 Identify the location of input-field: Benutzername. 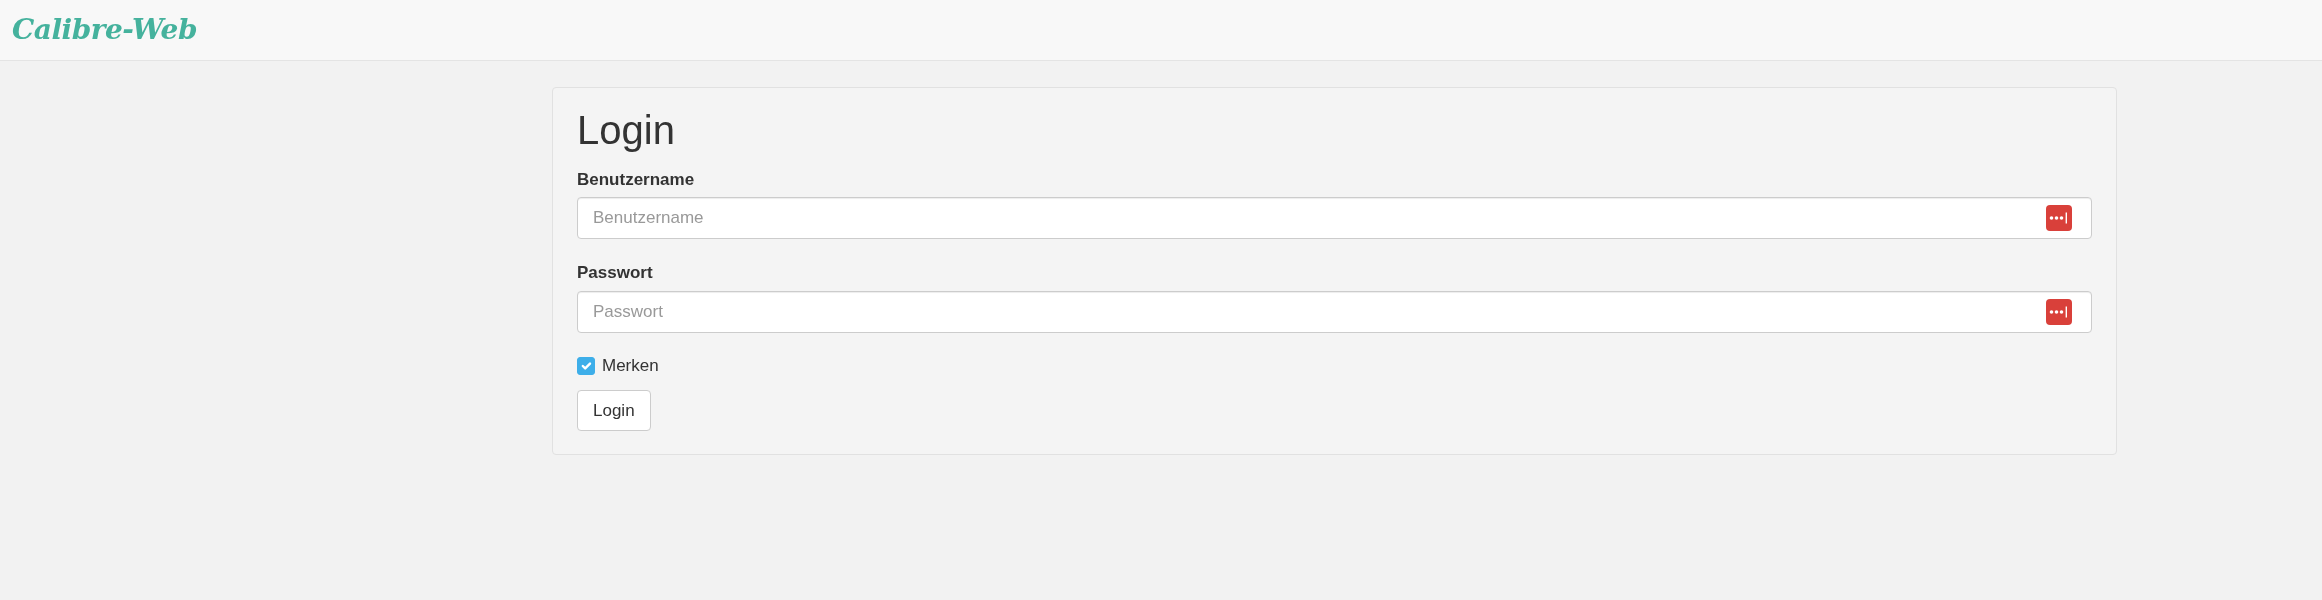
(1334, 218).